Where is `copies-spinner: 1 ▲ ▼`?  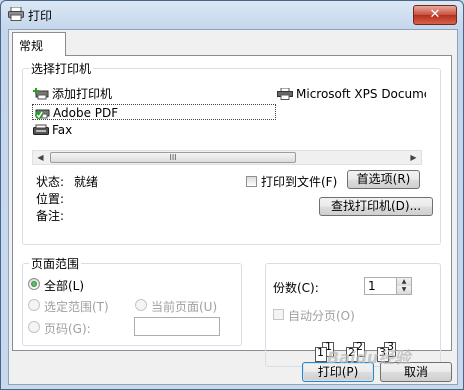
copies-spinner: 1 ▲ ▼ is located at coordinates (388, 286).